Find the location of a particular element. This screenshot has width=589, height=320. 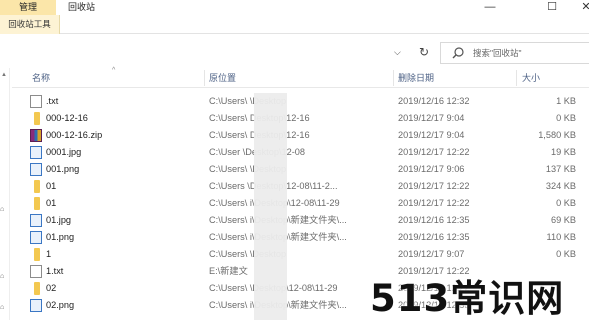

file-deleted-date: 2019/12/17 9:07 is located at coordinates (431, 254).